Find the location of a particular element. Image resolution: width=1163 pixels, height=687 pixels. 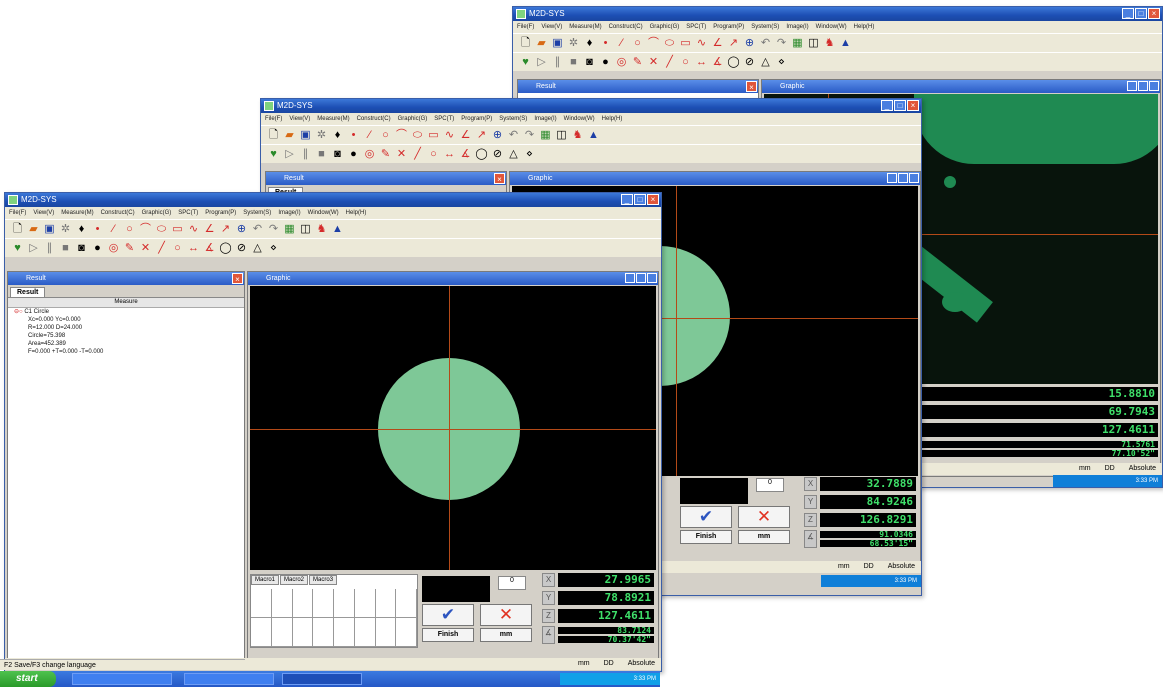

spinner: 0 is located at coordinates (770, 485).